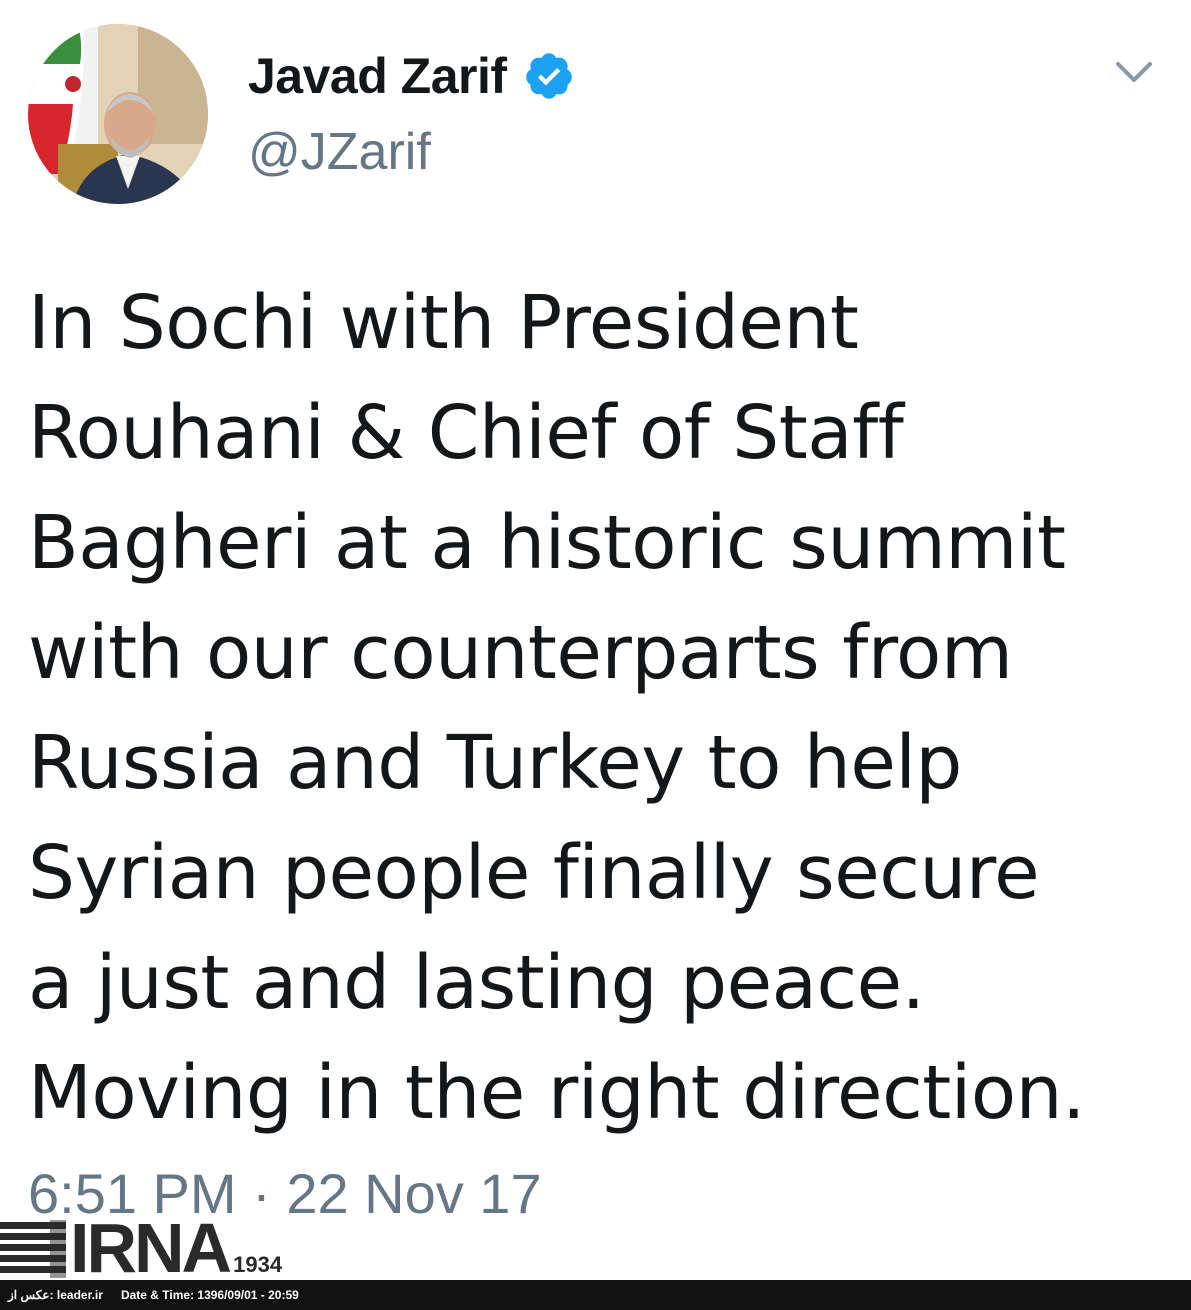 The height and width of the screenshot is (1310, 1191). I want to click on irna-watermark-logo: IRNA 1934, so click(141, 1247).